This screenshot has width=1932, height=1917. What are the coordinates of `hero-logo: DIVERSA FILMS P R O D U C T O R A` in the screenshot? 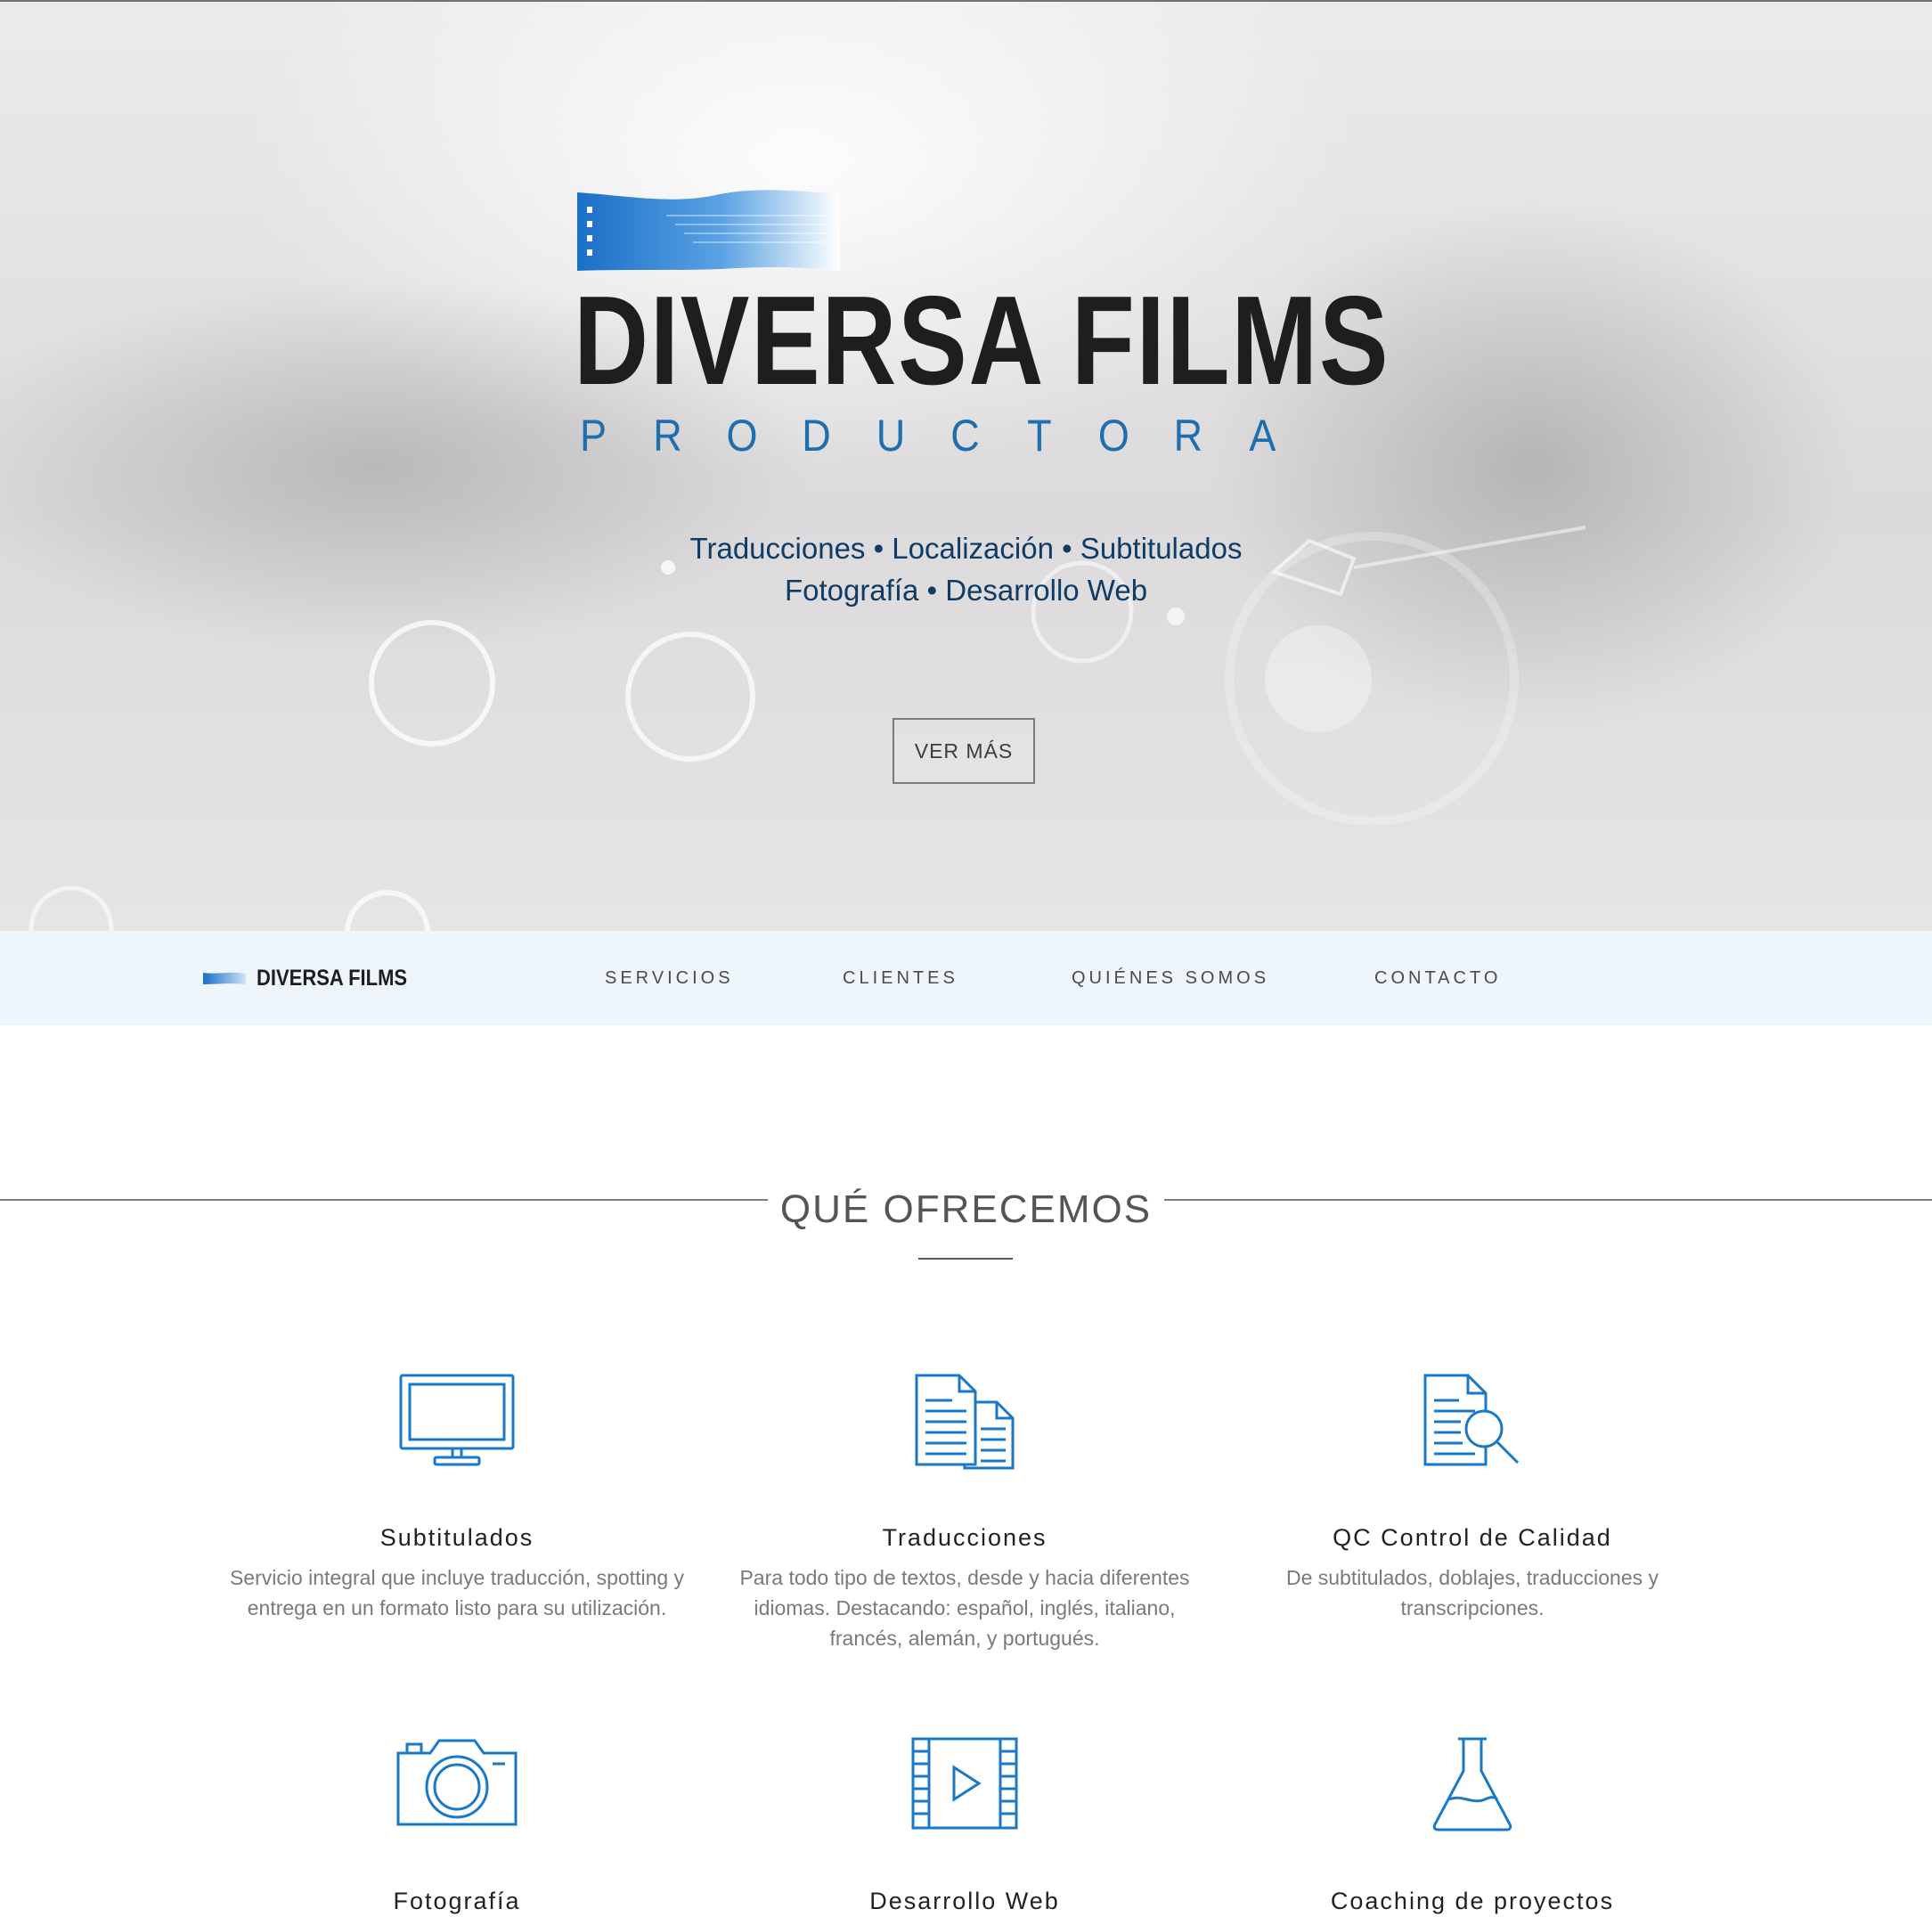 It's located at (982, 324).